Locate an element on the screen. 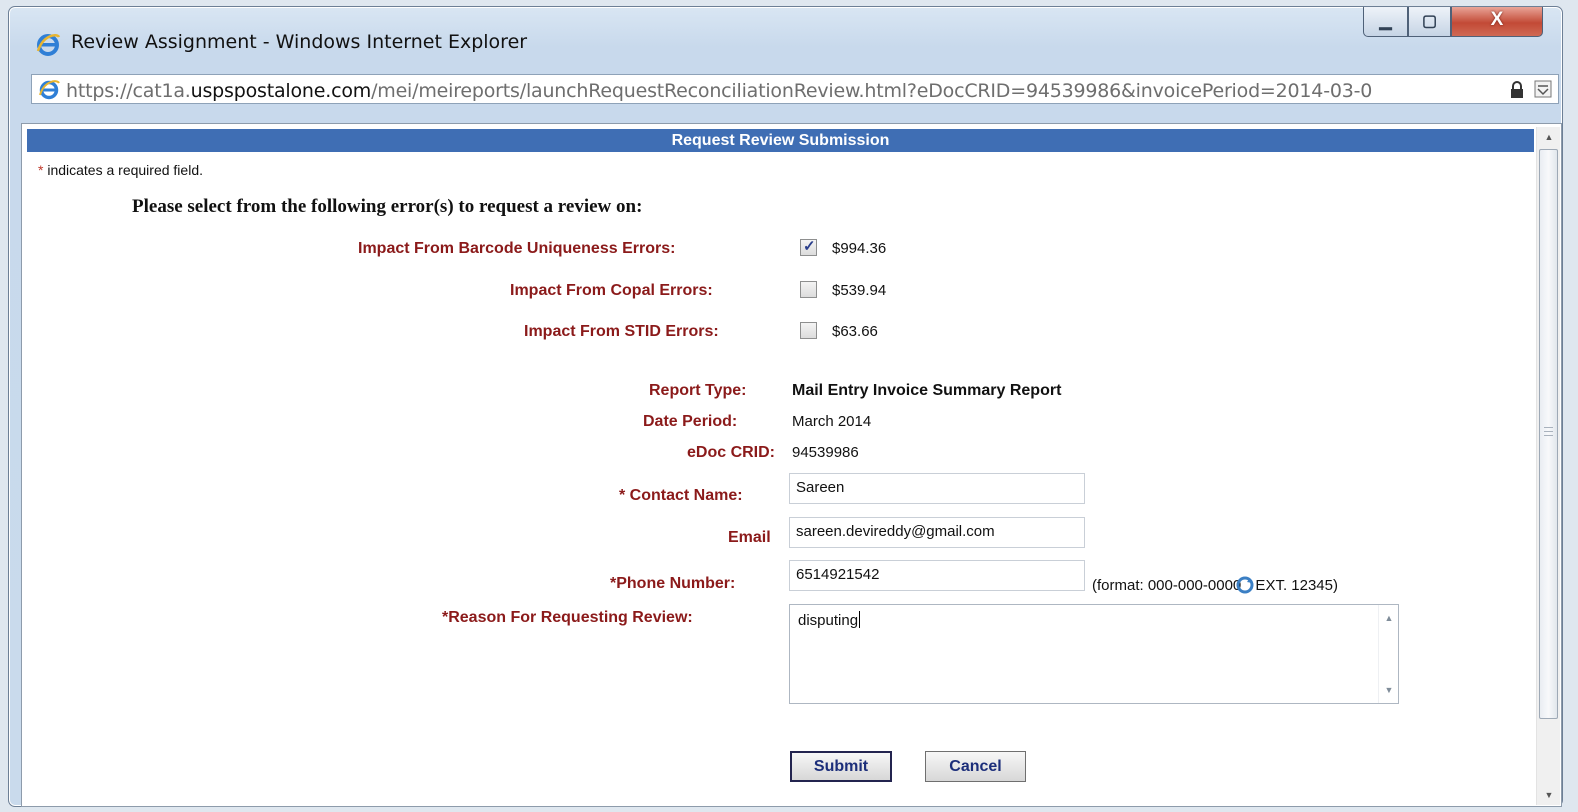 Image resolution: width=1578 pixels, height=812 pixels. maximize-icon: ▢ is located at coordinates (1429, 21).